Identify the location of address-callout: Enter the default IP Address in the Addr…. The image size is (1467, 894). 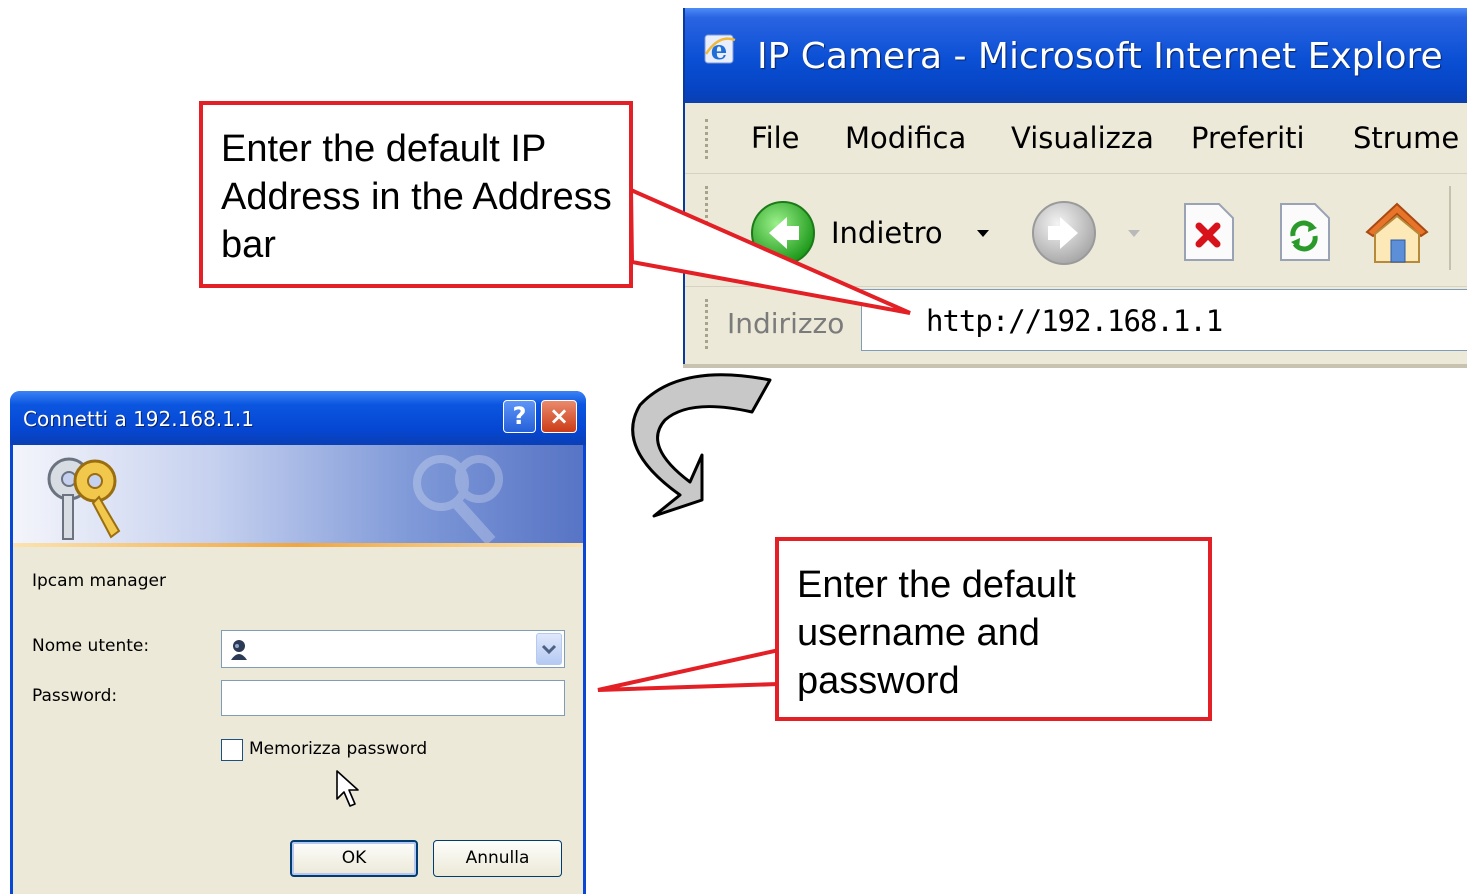
(416, 194).